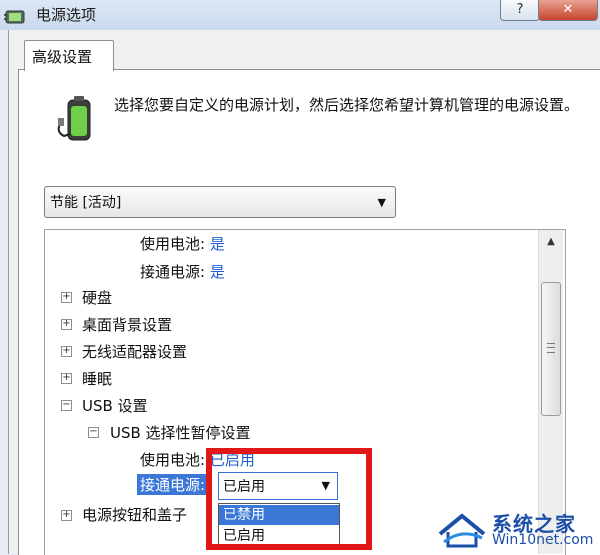  Describe the element at coordinates (347, 105) in the screenshot. I see `description-text: 选择您要自定义的电源计划，然后选择您希望计算机管理的电源设置。` at that location.